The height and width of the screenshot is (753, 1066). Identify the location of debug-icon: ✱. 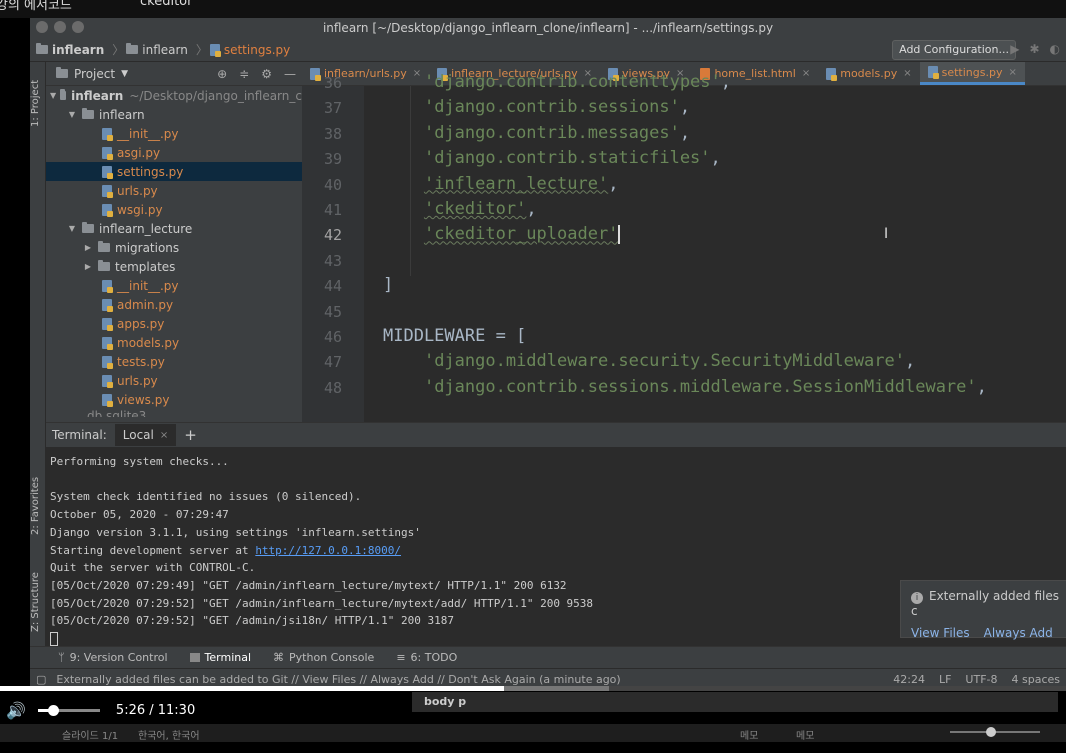
(1034, 49).